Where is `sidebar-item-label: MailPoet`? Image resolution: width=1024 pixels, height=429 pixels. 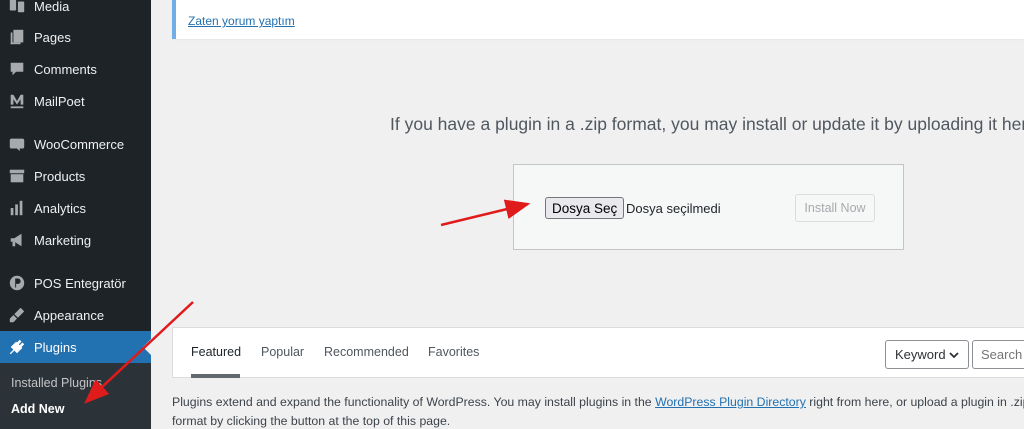
sidebar-item-label: MailPoet is located at coordinates (59, 101).